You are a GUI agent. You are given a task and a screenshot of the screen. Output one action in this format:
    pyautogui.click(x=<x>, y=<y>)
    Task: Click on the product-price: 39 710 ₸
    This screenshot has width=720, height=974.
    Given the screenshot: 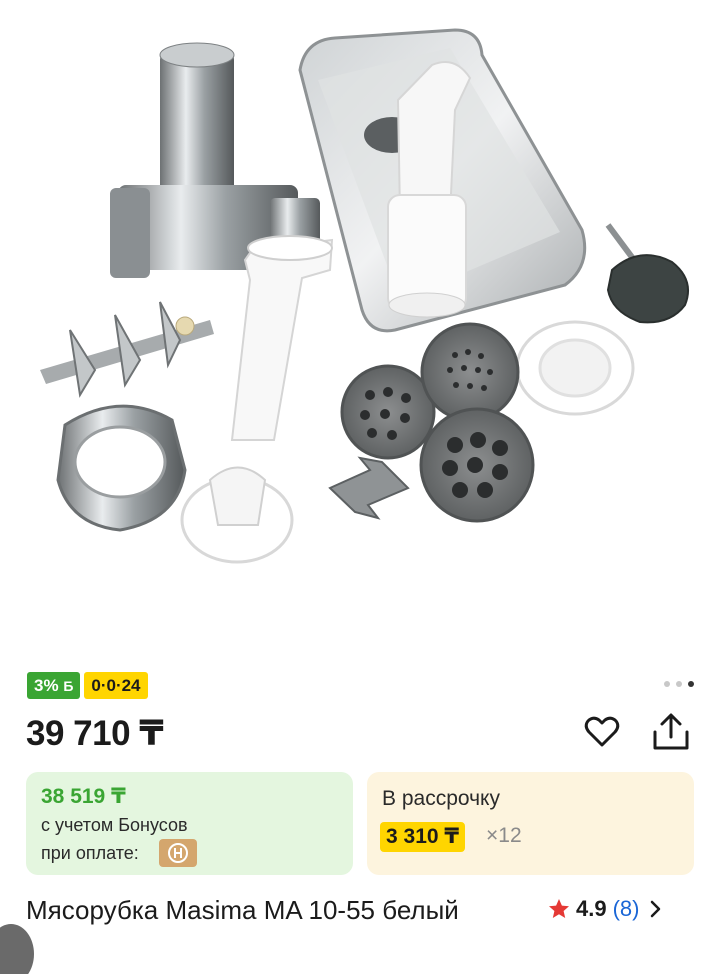 What is the action you would take?
    pyautogui.click(x=95, y=733)
    